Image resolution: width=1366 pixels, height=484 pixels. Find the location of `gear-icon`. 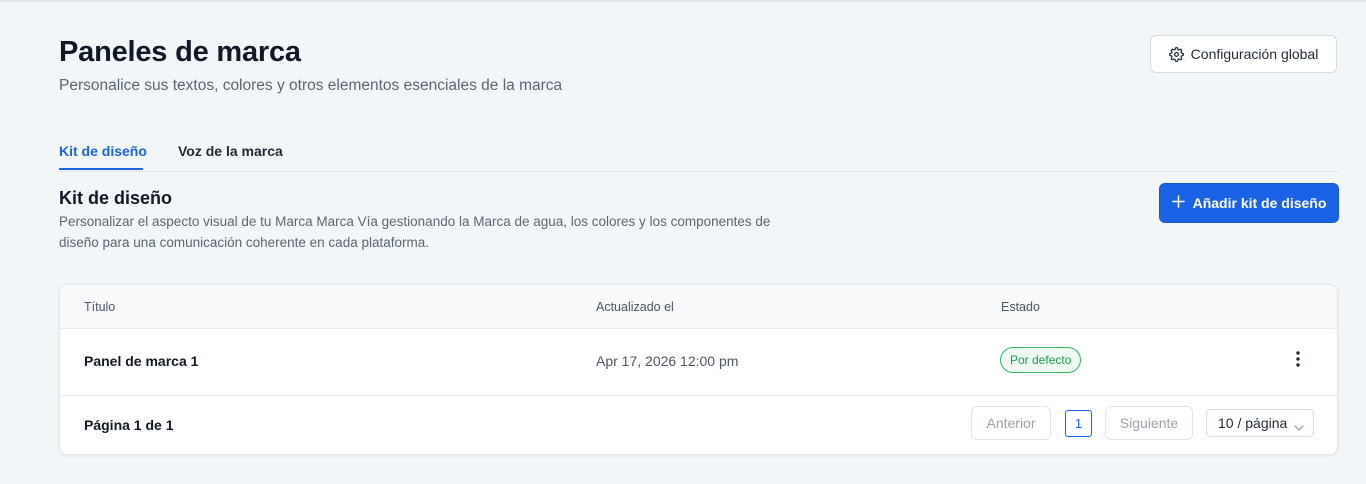

gear-icon is located at coordinates (1176, 54).